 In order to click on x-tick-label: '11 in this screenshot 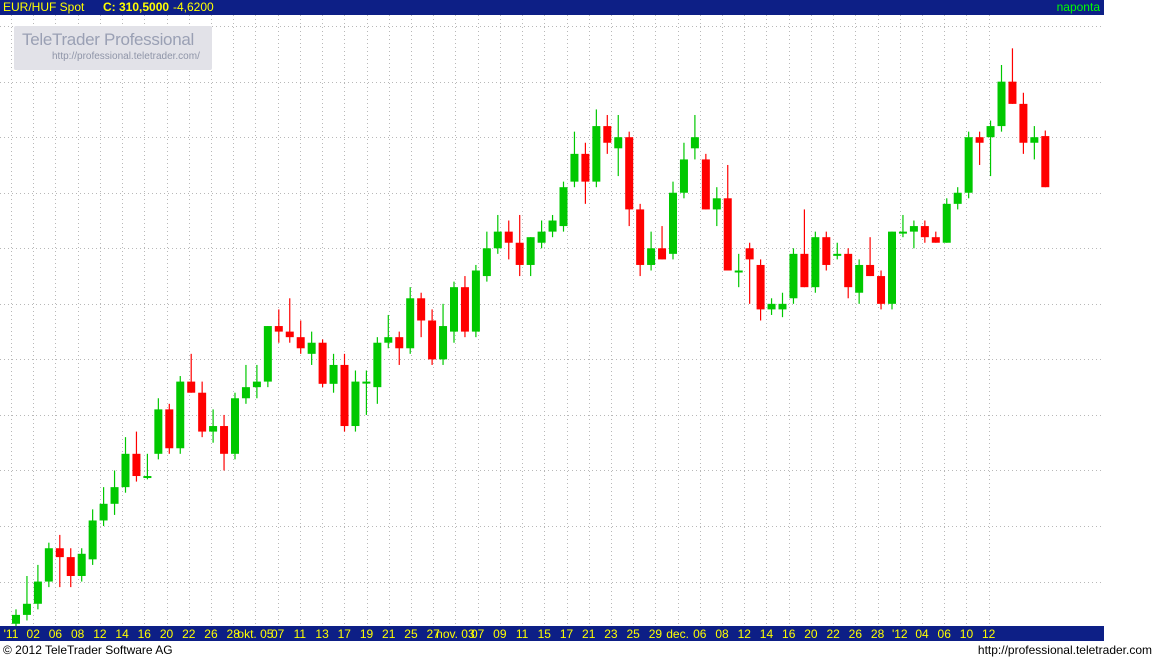, I will do `click(11, 634)`.